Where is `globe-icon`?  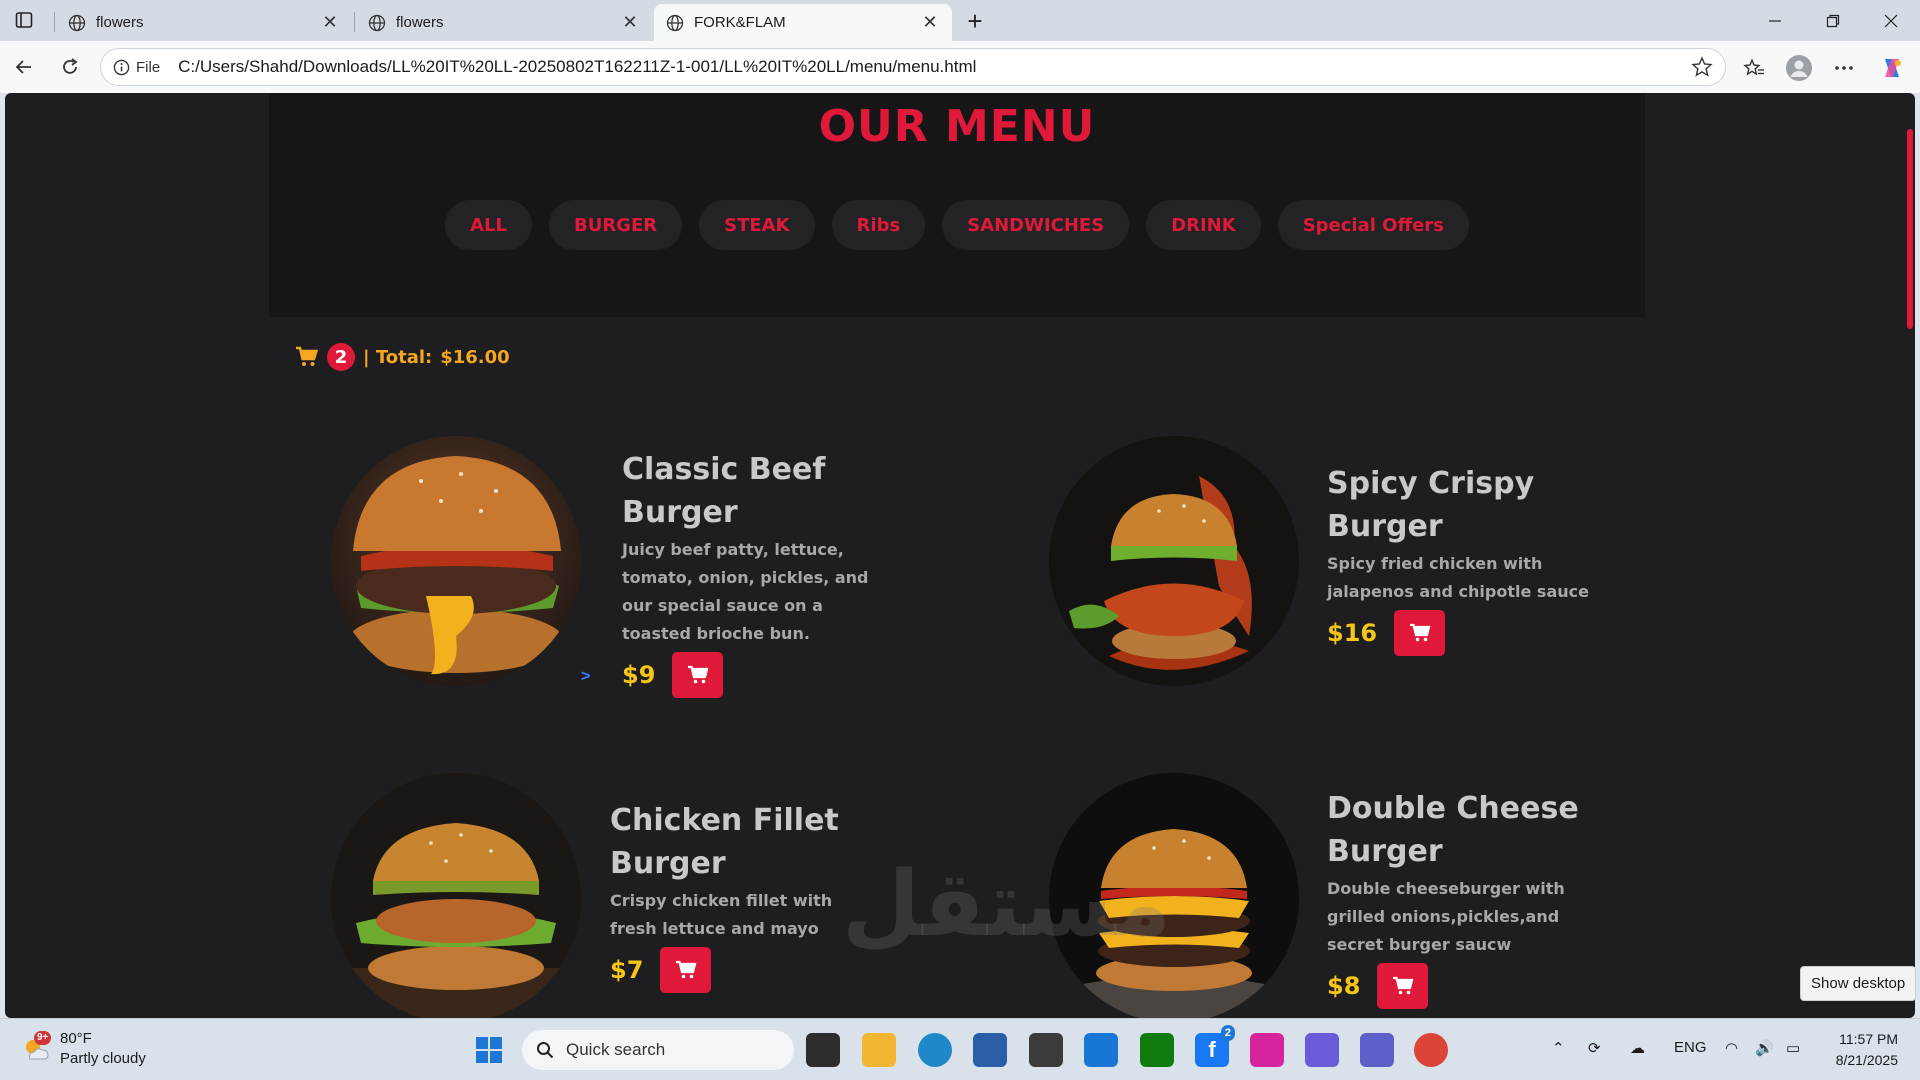
globe-icon is located at coordinates (675, 22).